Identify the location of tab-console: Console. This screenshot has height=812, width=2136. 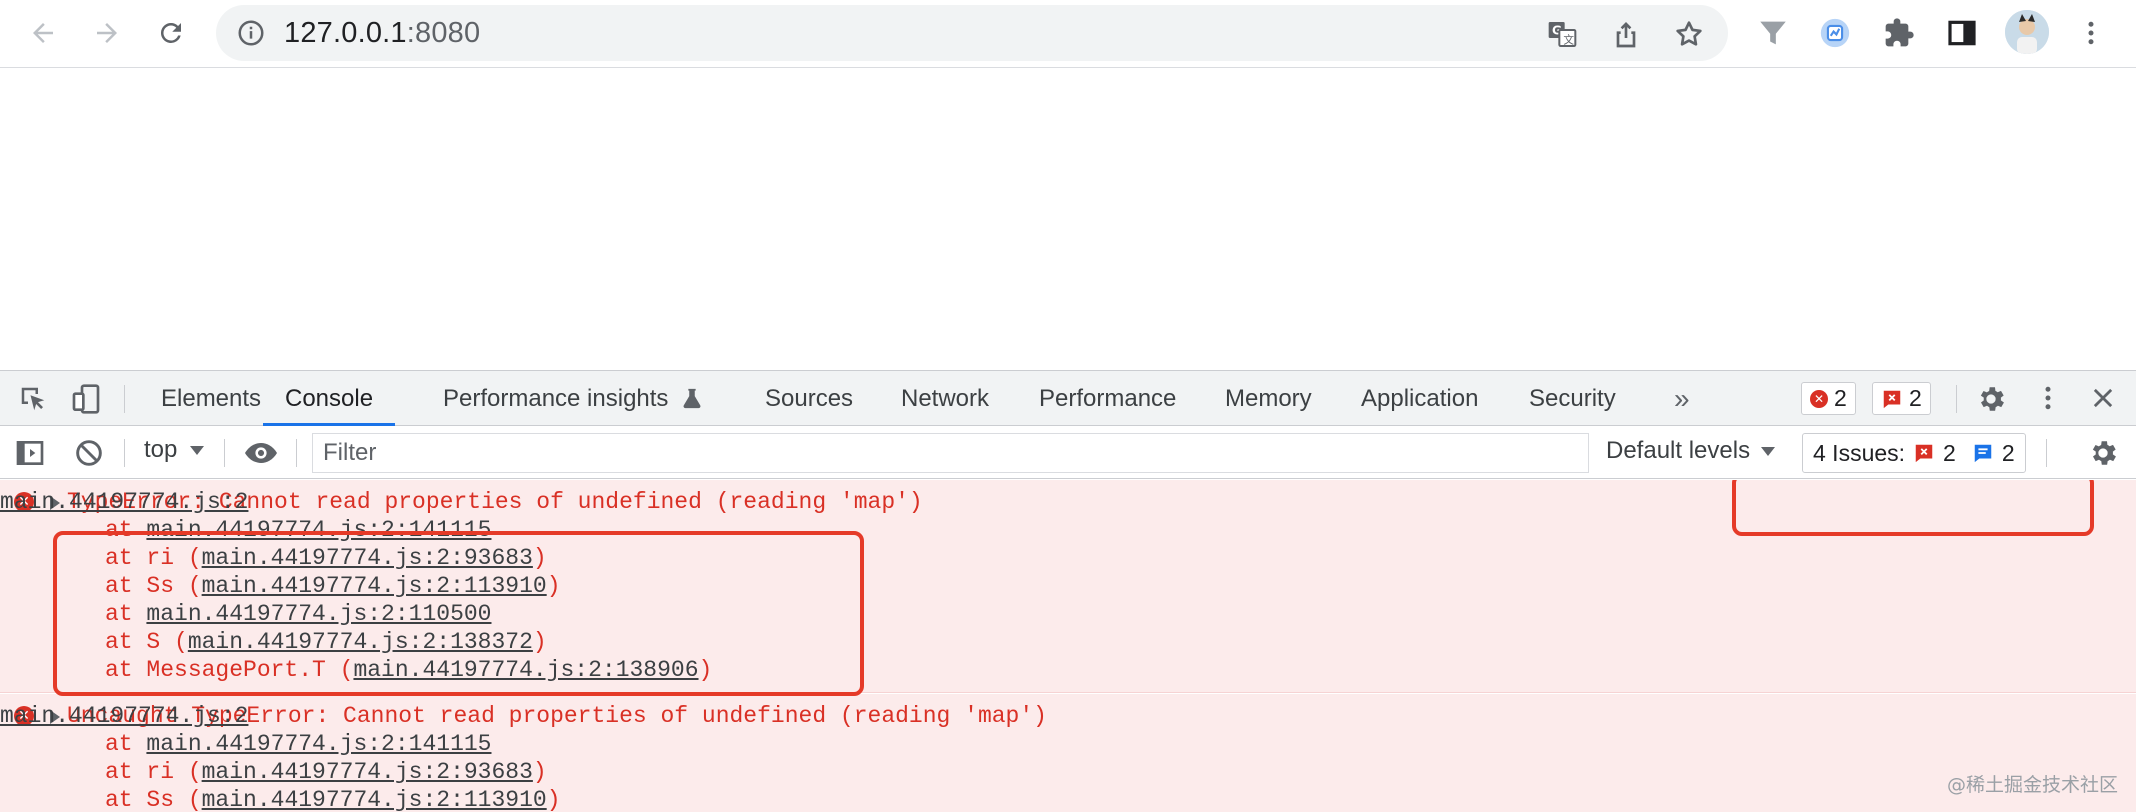
(329, 398).